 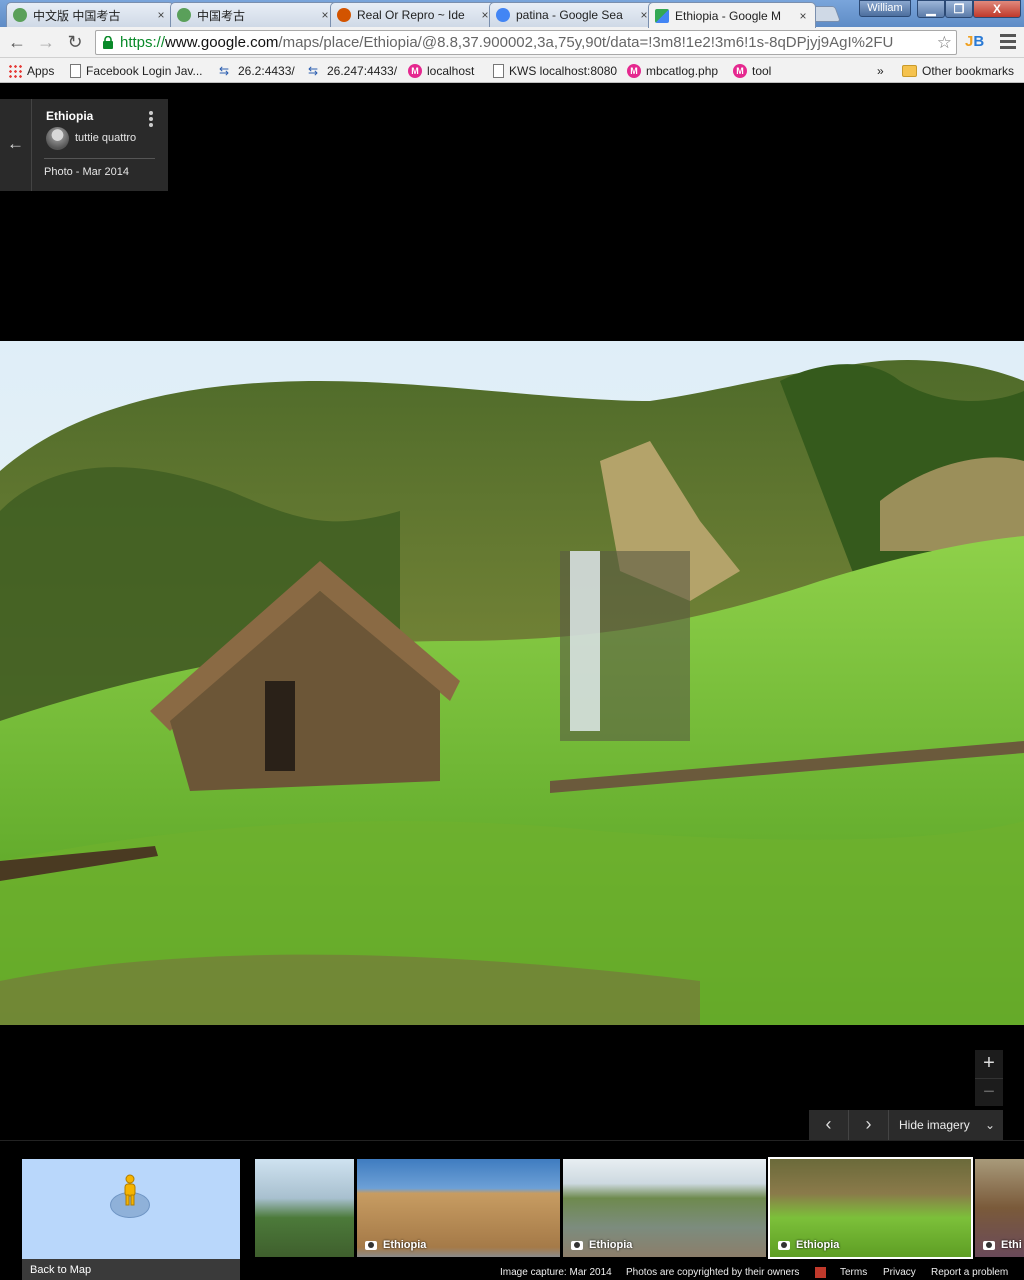 I want to click on avatar, so click(x=57, y=138).